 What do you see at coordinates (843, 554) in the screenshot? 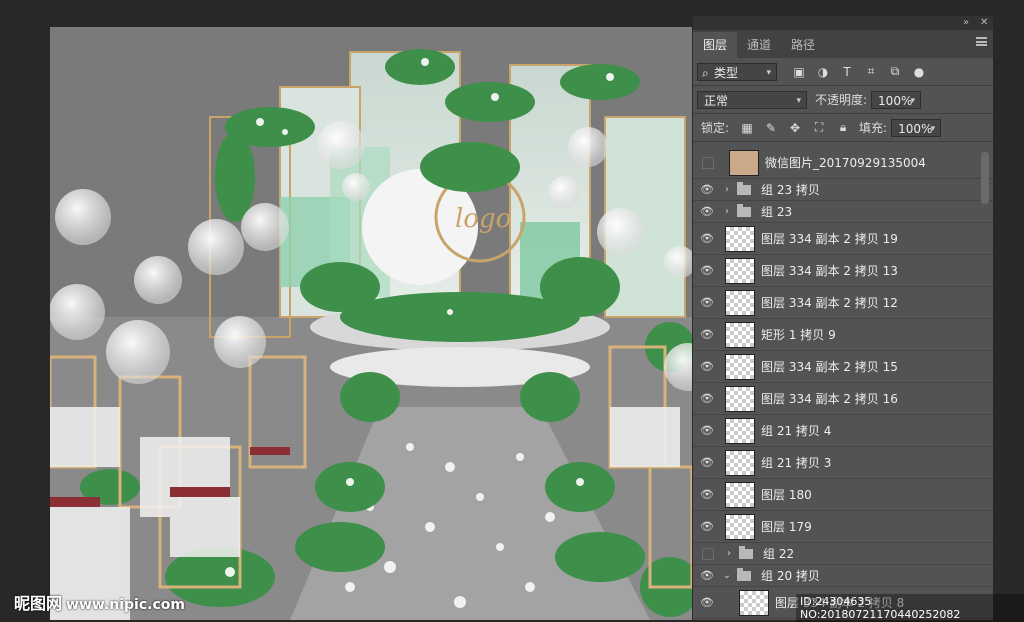
I see `layer-group-row: › 组 22` at bounding box center [843, 554].